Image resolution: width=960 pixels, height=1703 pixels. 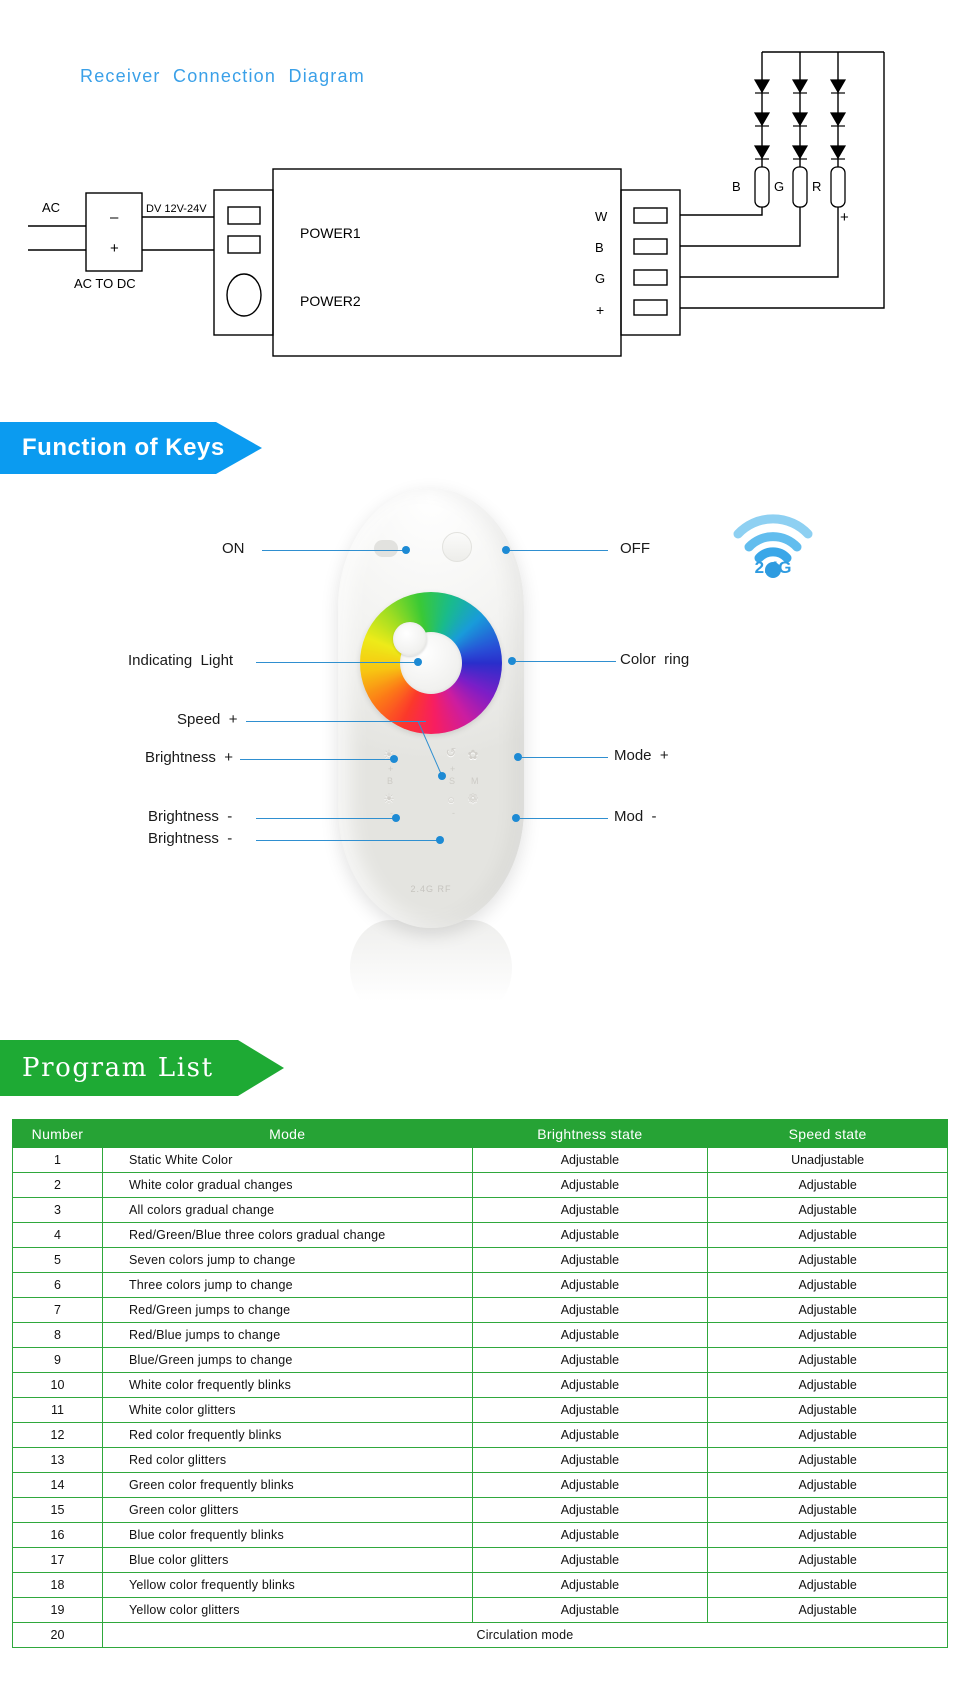 I want to click on cell-mode-merged: Circulation mode, so click(x=525, y=1635).